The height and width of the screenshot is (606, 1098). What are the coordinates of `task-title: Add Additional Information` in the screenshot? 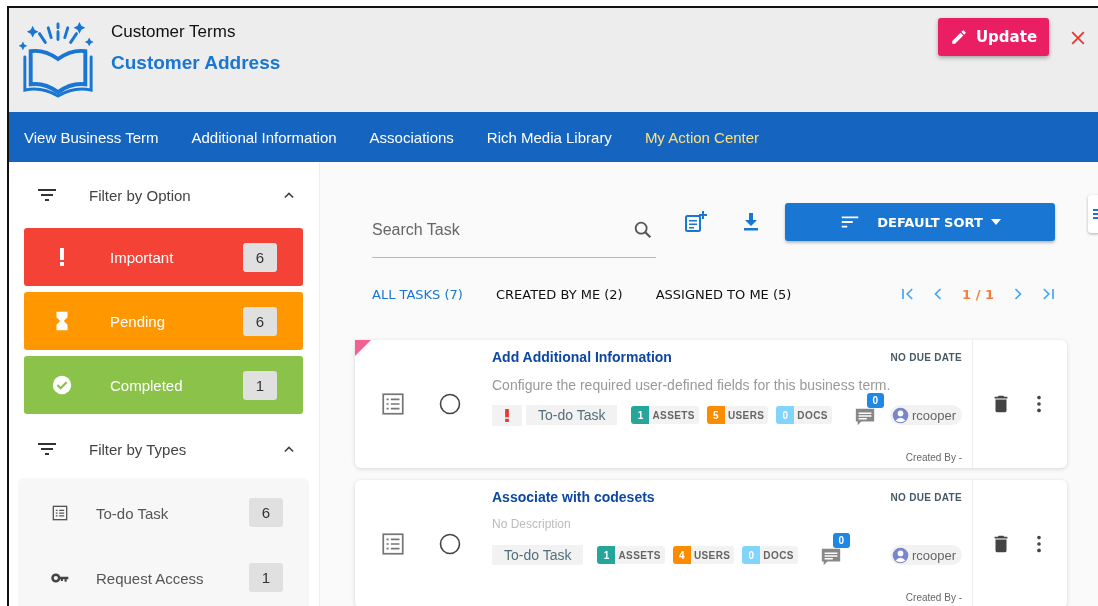 It's located at (582, 357).